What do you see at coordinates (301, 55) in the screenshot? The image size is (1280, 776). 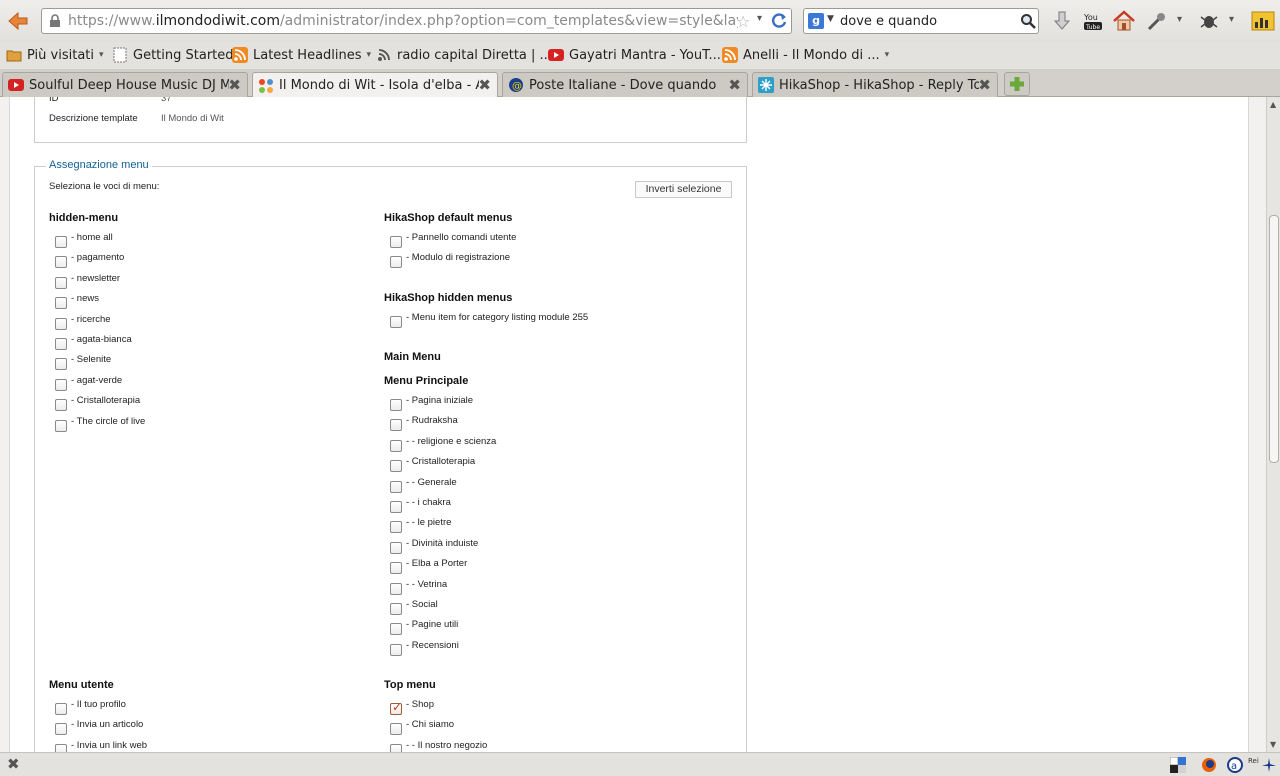 I see `bookmark-latest-headlines: Latest Headlines ▾` at bounding box center [301, 55].